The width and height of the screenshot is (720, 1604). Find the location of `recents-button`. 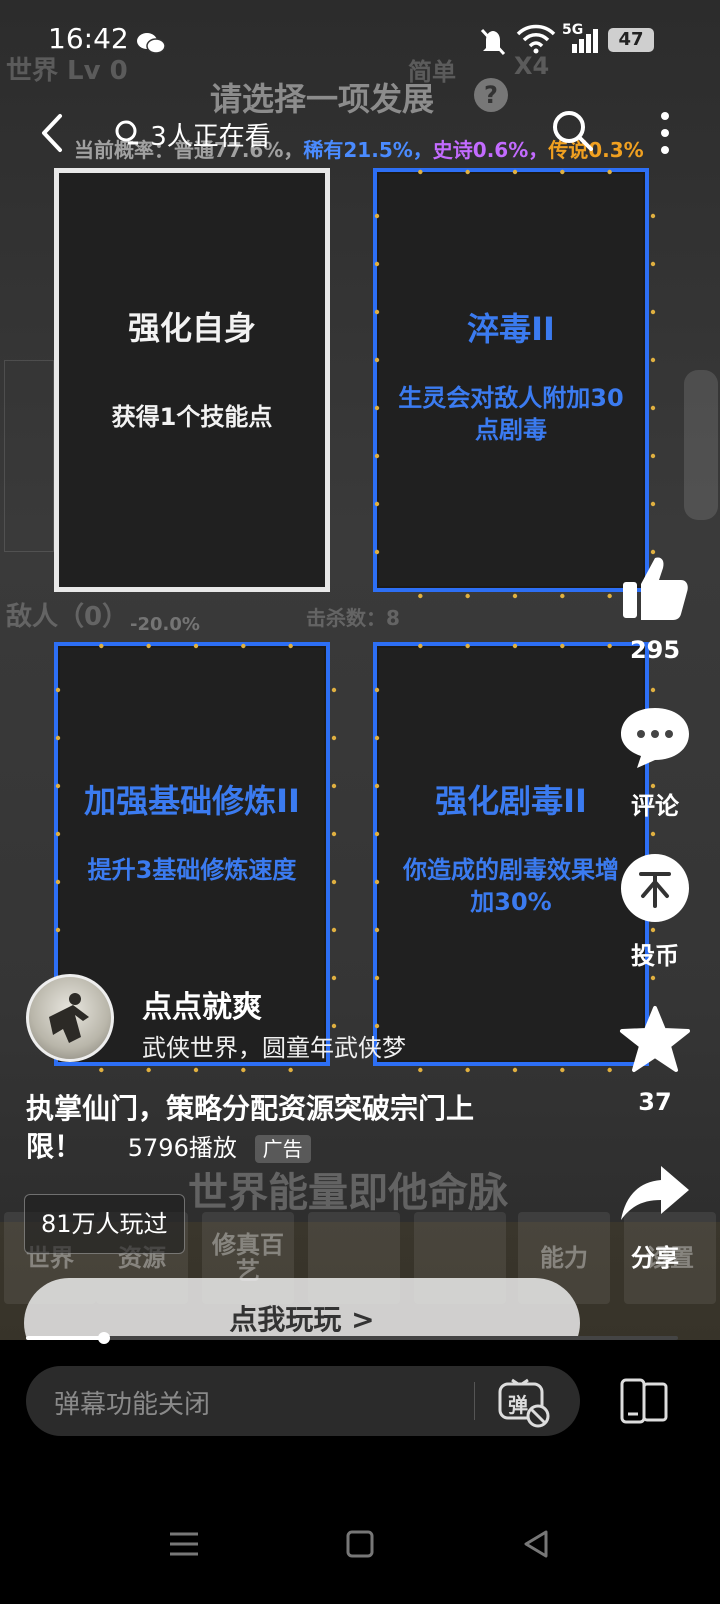

recents-button is located at coordinates (184, 1544).